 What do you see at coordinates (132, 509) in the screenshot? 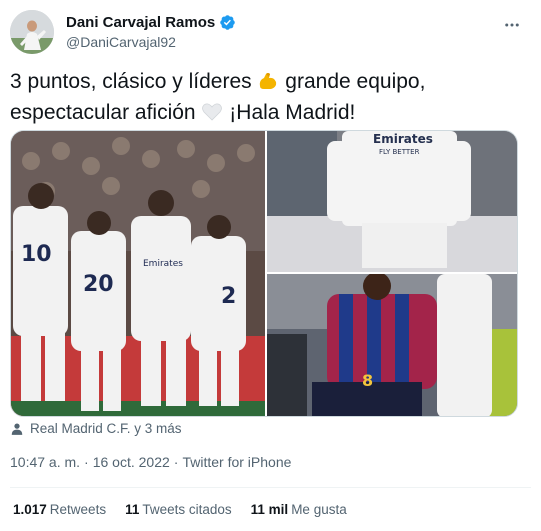
I see `quotes-count: 11` at bounding box center [132, 509].